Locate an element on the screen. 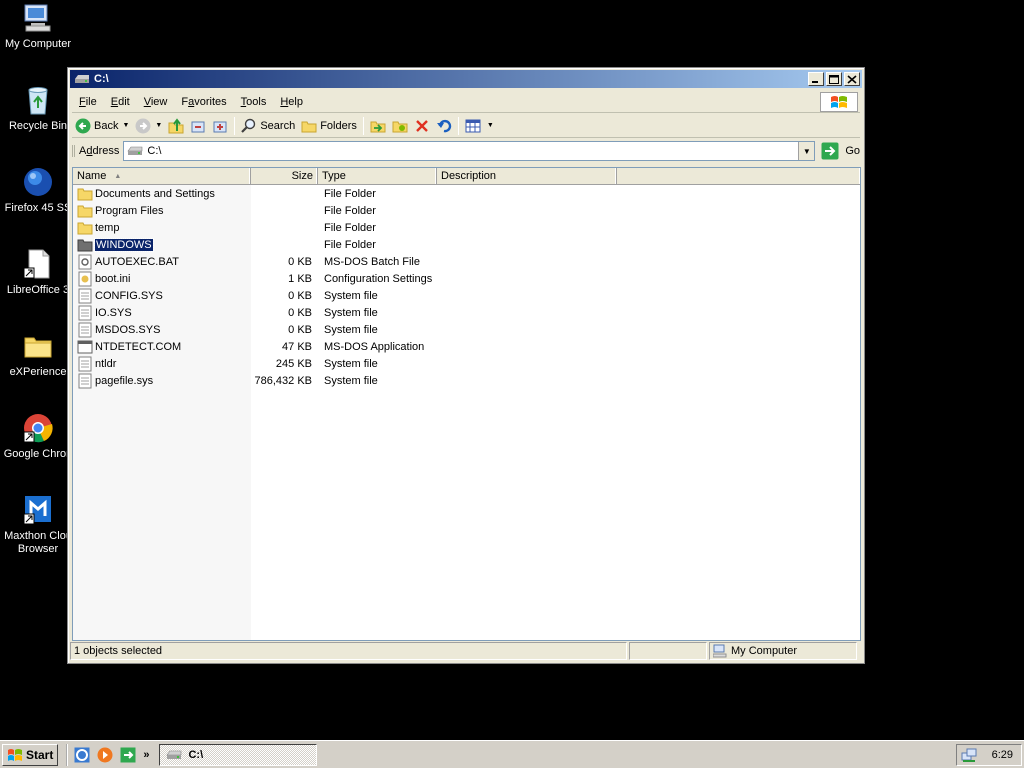  desktop-icon-label: Google Chron is located at coordinates (38, 454).